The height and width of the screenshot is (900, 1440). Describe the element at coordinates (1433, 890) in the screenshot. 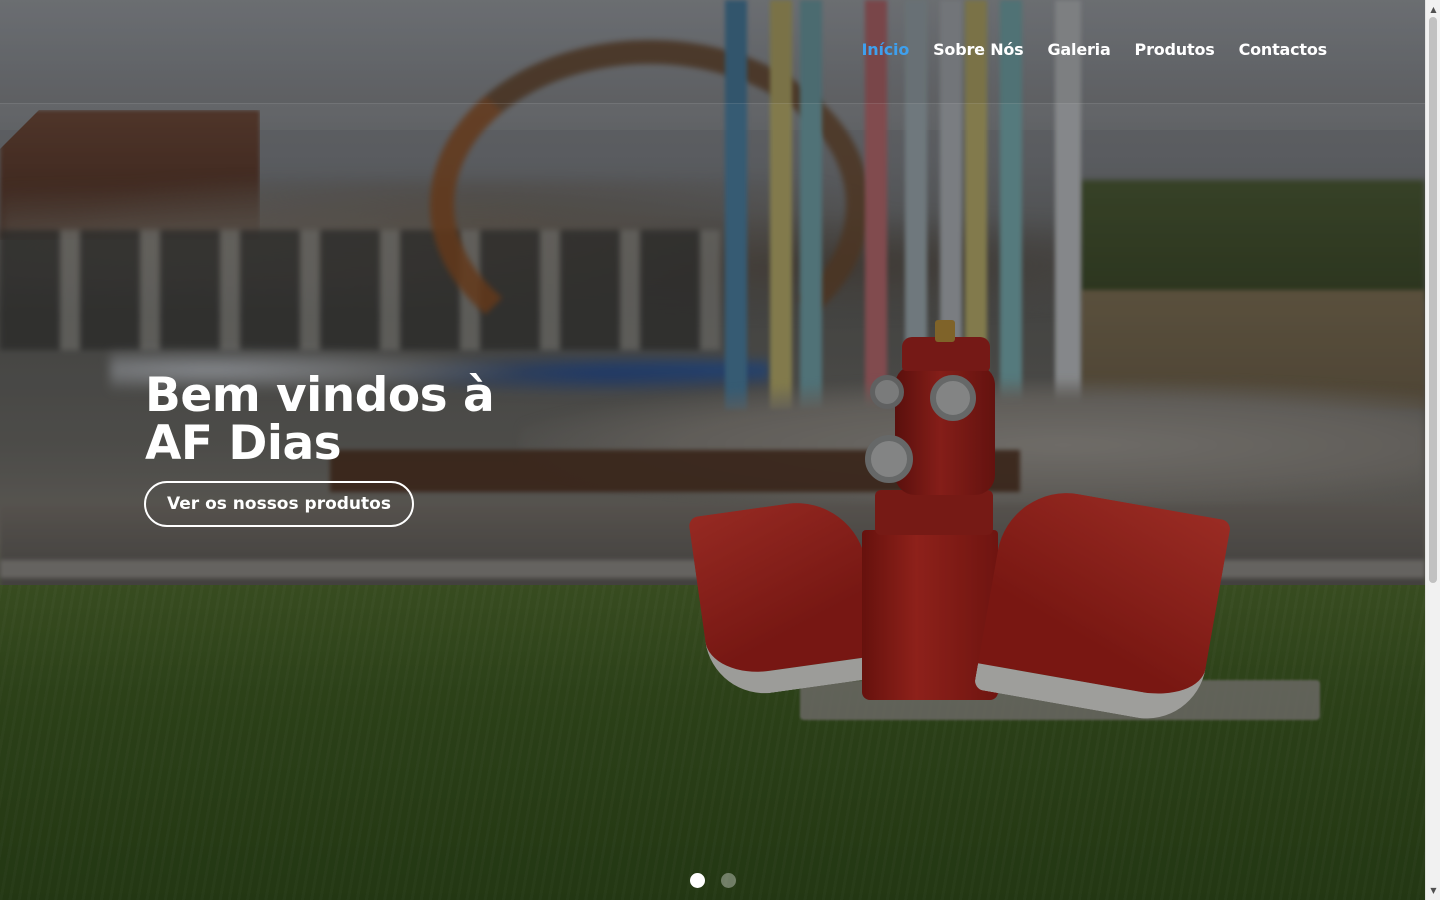

I see `scroll-down-arrow-icon: ▼` at that location.